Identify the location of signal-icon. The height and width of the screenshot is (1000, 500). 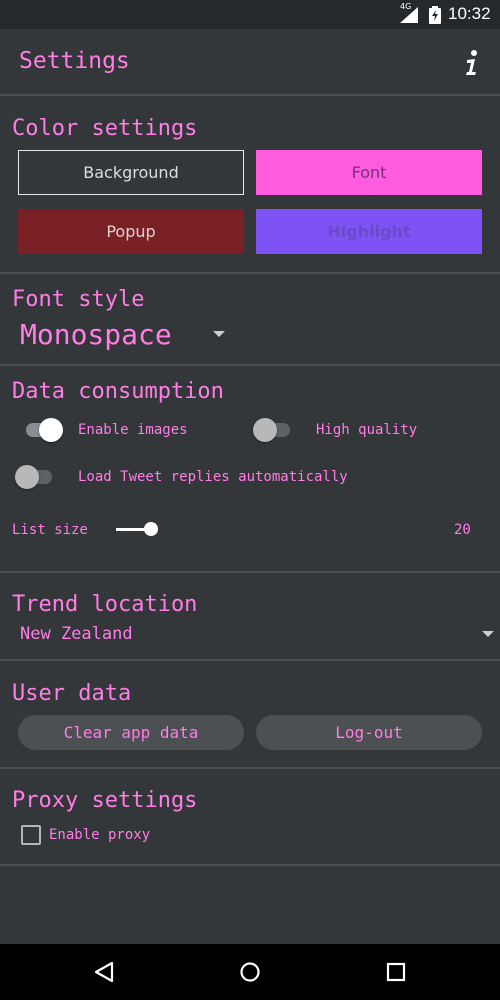
(409, 15).